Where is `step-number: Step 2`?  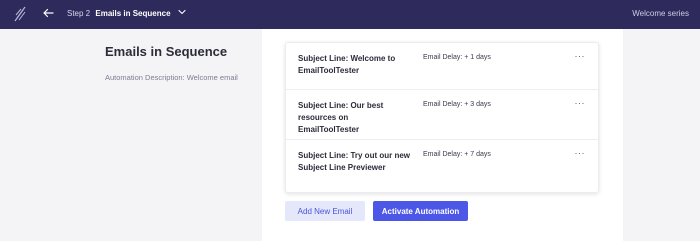 step-number: Step 2 is located at coordinates (79, 13).